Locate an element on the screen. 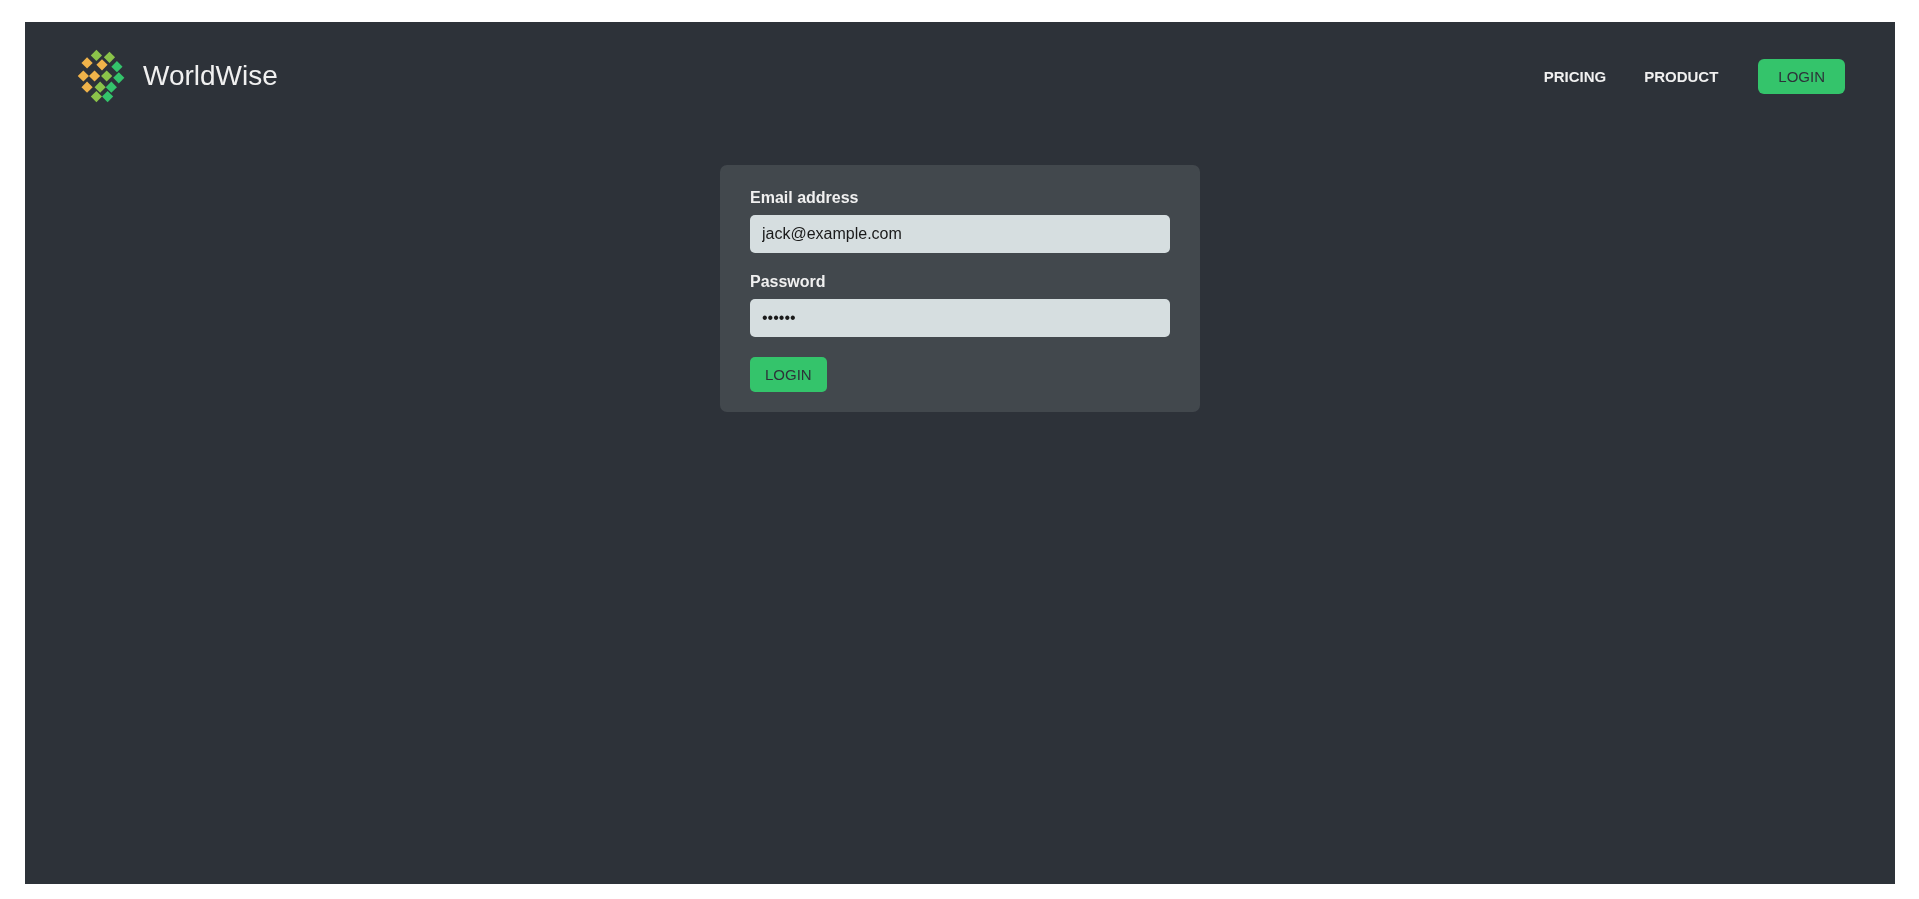 This screenshot has width=1919, height=899. field-label: Email address is located at coordinates (805, 198).